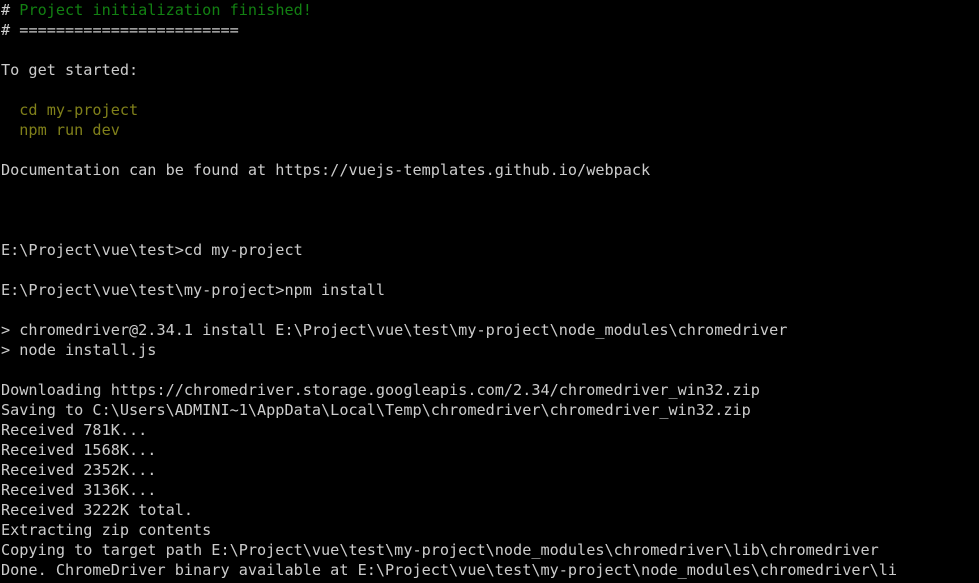 This screenshot has width=979, height=583. What do you see at coordinates (70, 110) in the screenshot?
I see `line-cmd-cd-my-project-seg-0: cd my-project` at bounding box center [70, 110].